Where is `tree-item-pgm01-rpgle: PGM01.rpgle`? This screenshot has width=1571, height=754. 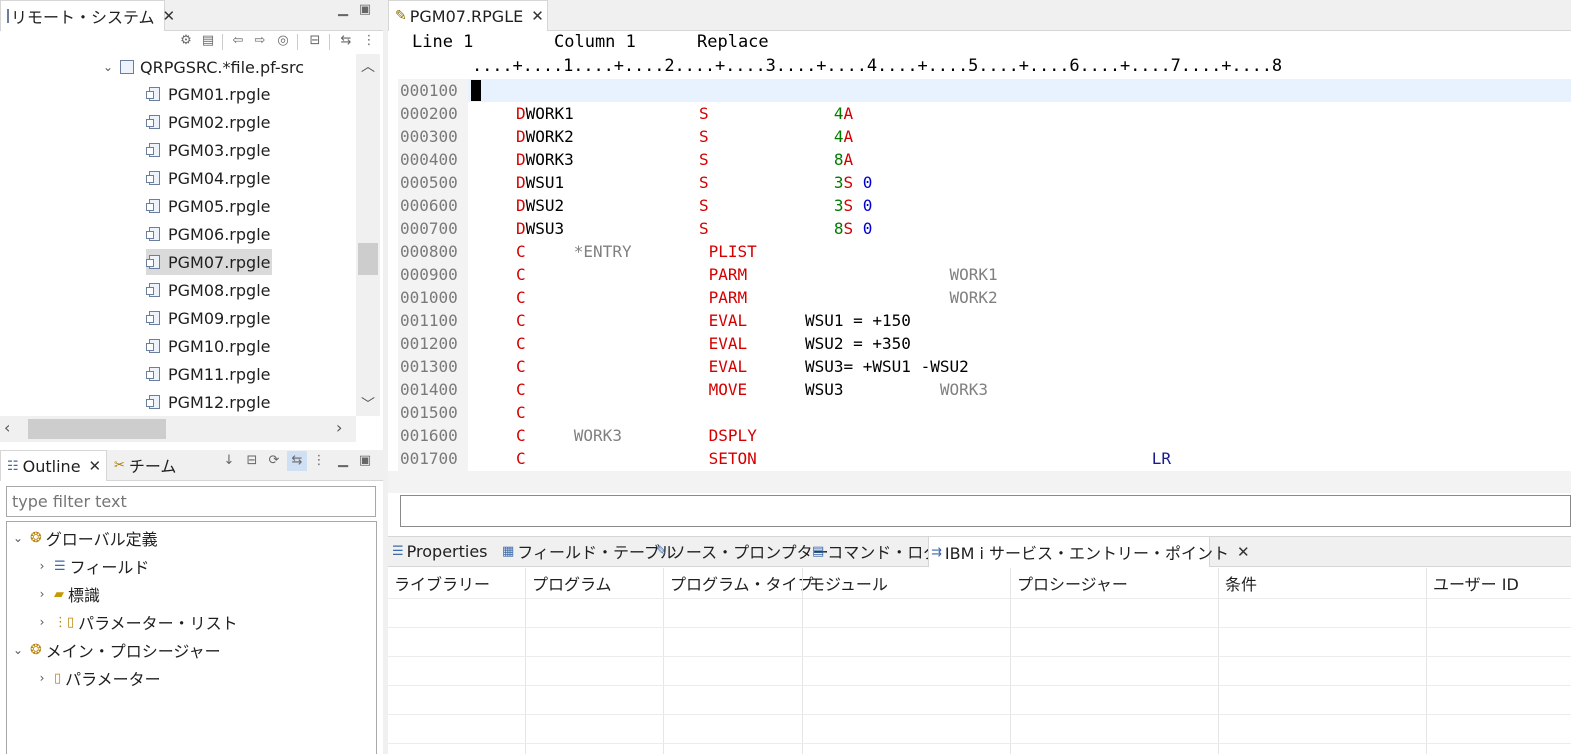
tree-item-pgm01-rpgle: PGM01.rpgle is located at coordinates (209, 94).